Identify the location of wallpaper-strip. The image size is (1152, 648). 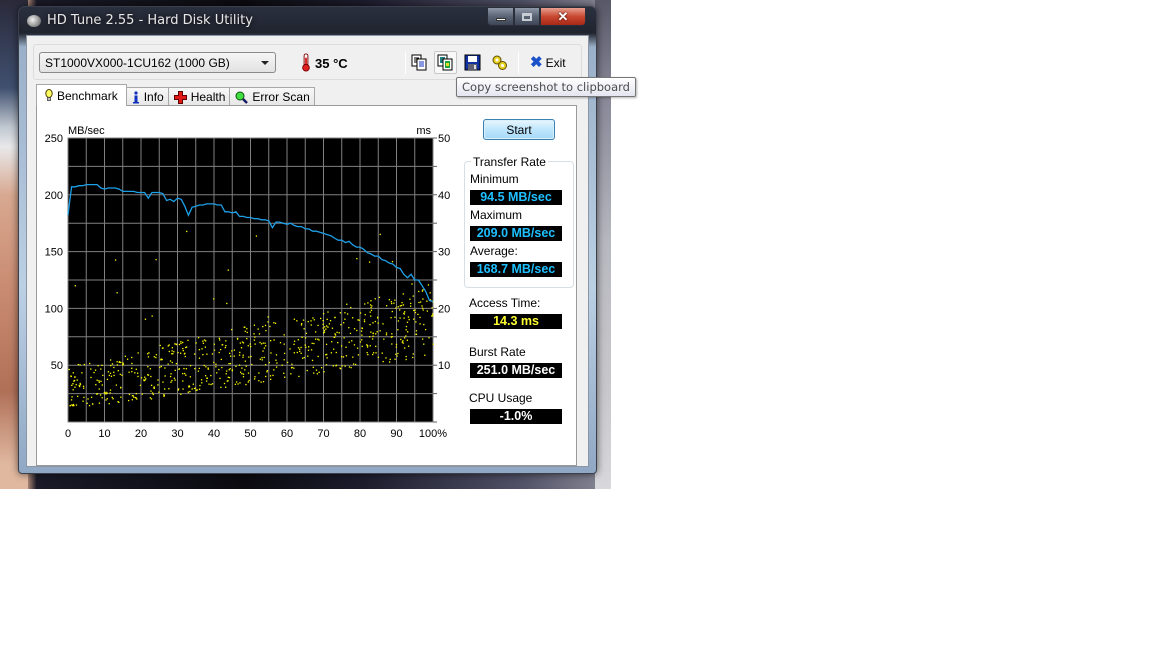
(603, 244).